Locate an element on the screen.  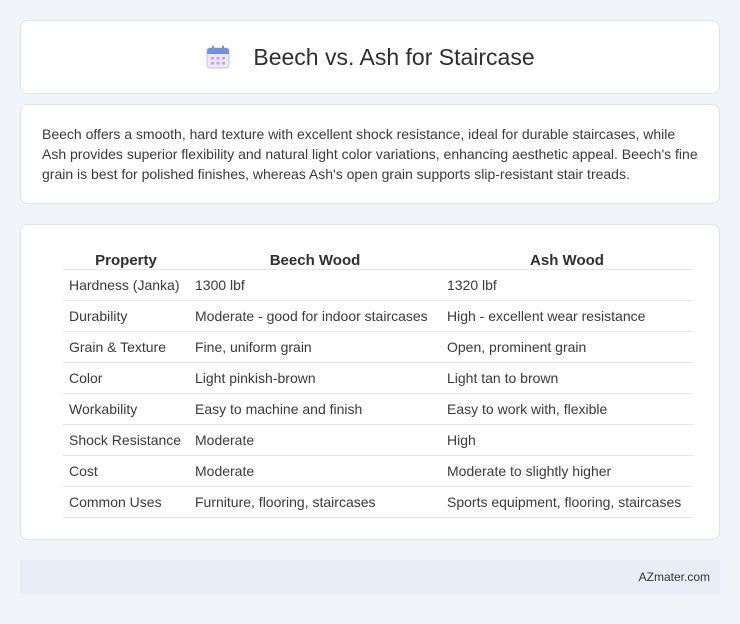
cell-beech: Easy to machine and finish is located at coordinates (315, 409).